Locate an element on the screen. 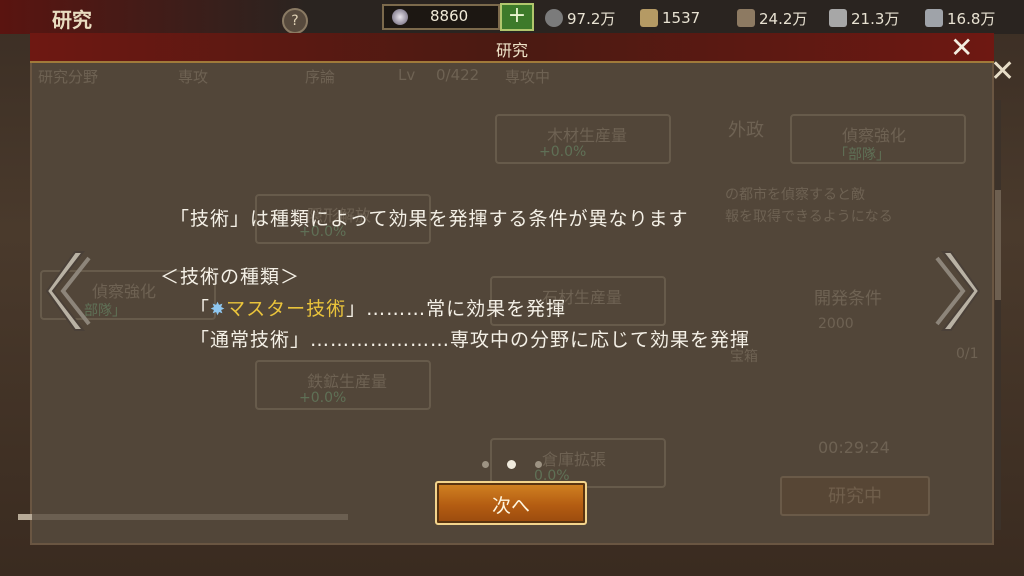  tutorial-line-2: ＜技術の種類＞ is located at coordinates (230, 277).